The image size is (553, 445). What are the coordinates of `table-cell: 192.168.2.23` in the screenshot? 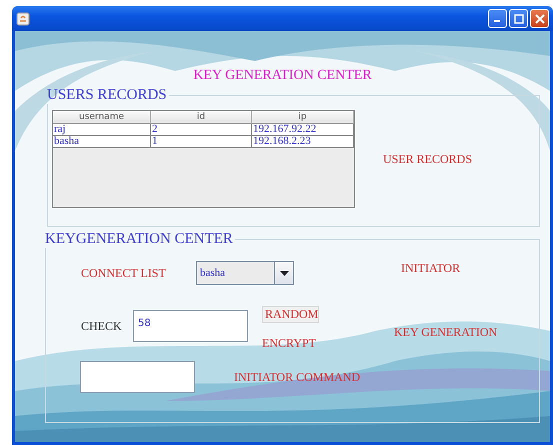 It's located at (303, 142).